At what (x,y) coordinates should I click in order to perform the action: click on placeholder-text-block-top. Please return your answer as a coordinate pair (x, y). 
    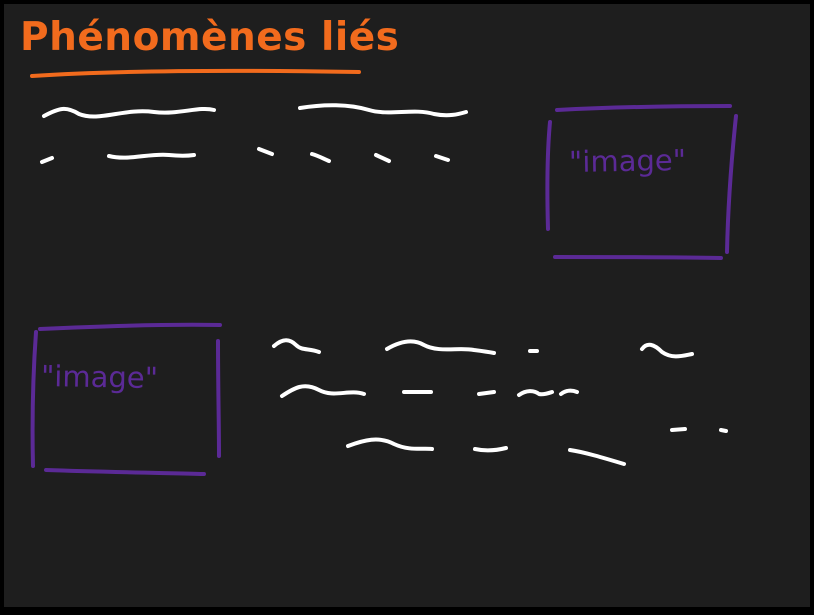
    Looking at the image, I should click on (254, 133).